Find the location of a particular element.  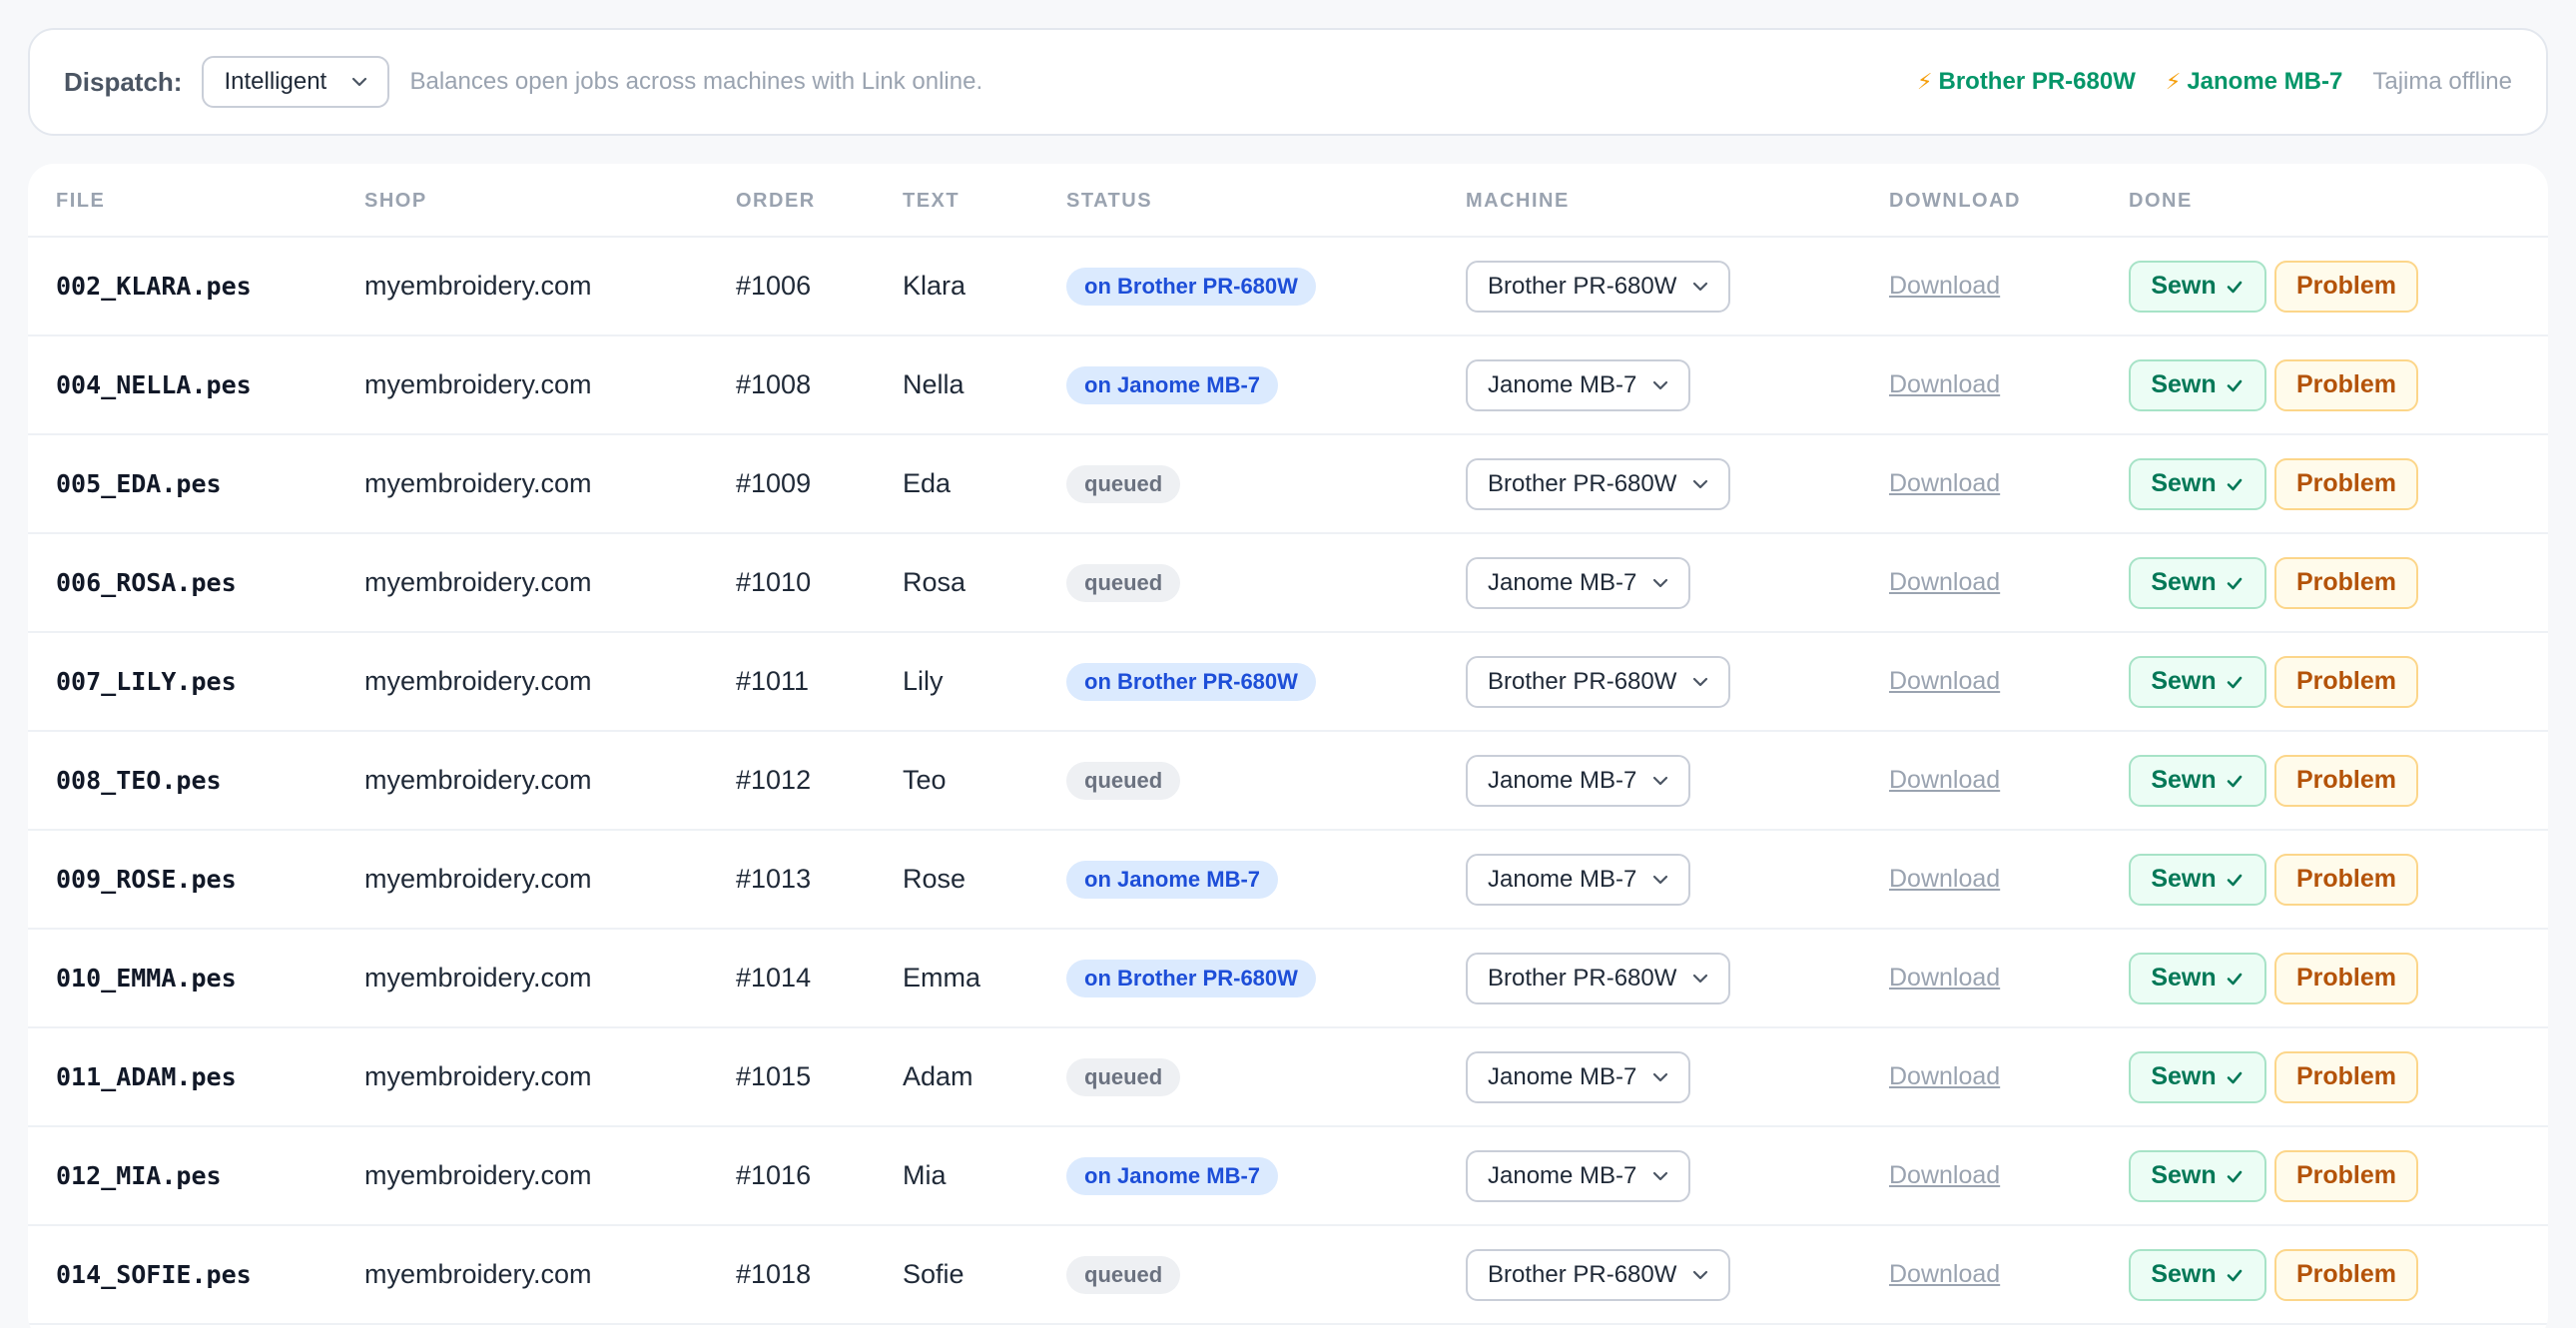

machine-status-online: ⚡ Janome MB-7 is located at coordinates (2254, 82).